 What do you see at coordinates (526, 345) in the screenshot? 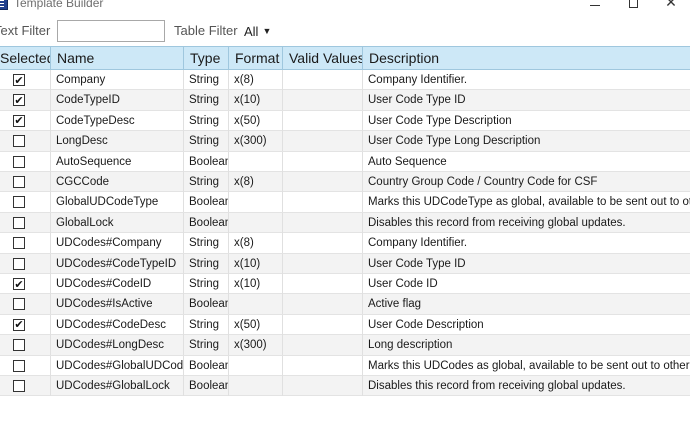
I see `cell-description: Long description` at bounding box center [526, 345].